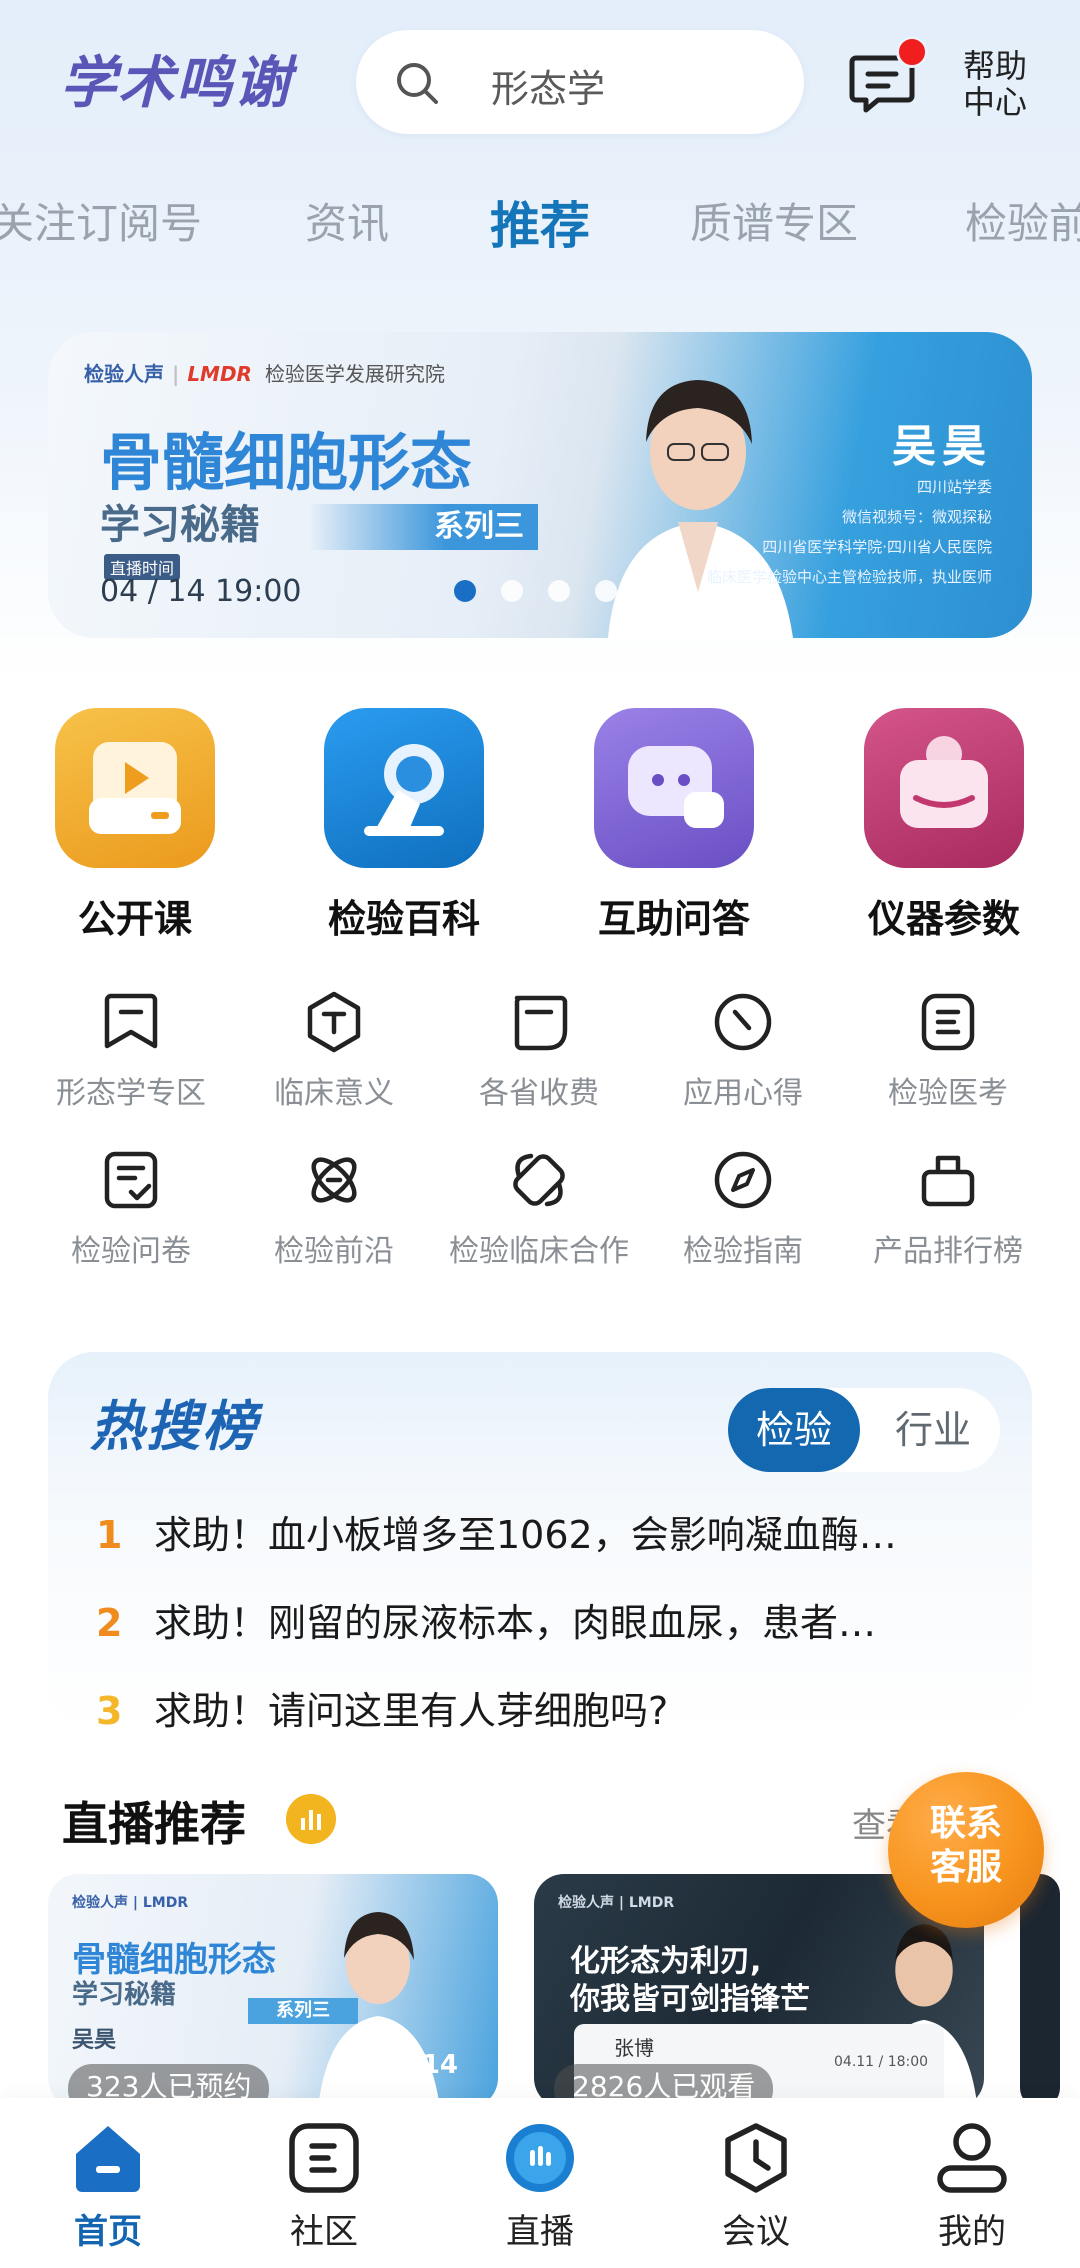  What do you see at coordinates (972, 2158) in the screenshot?
I see `profile-icon` at bounding box center [972, 2158].